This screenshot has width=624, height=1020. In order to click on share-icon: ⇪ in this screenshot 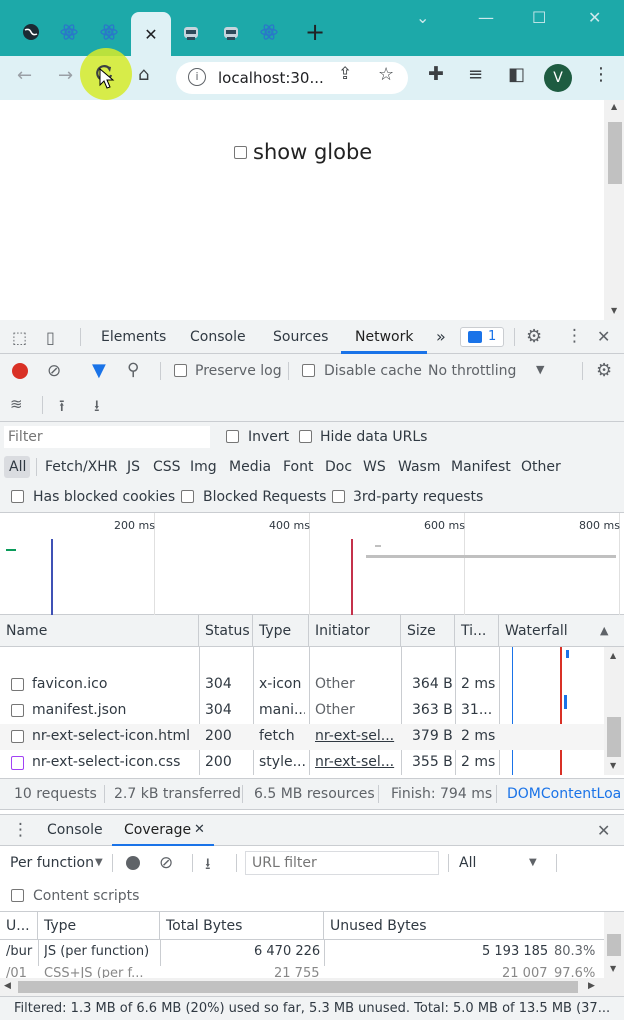, I will do `click(345, 74)`.